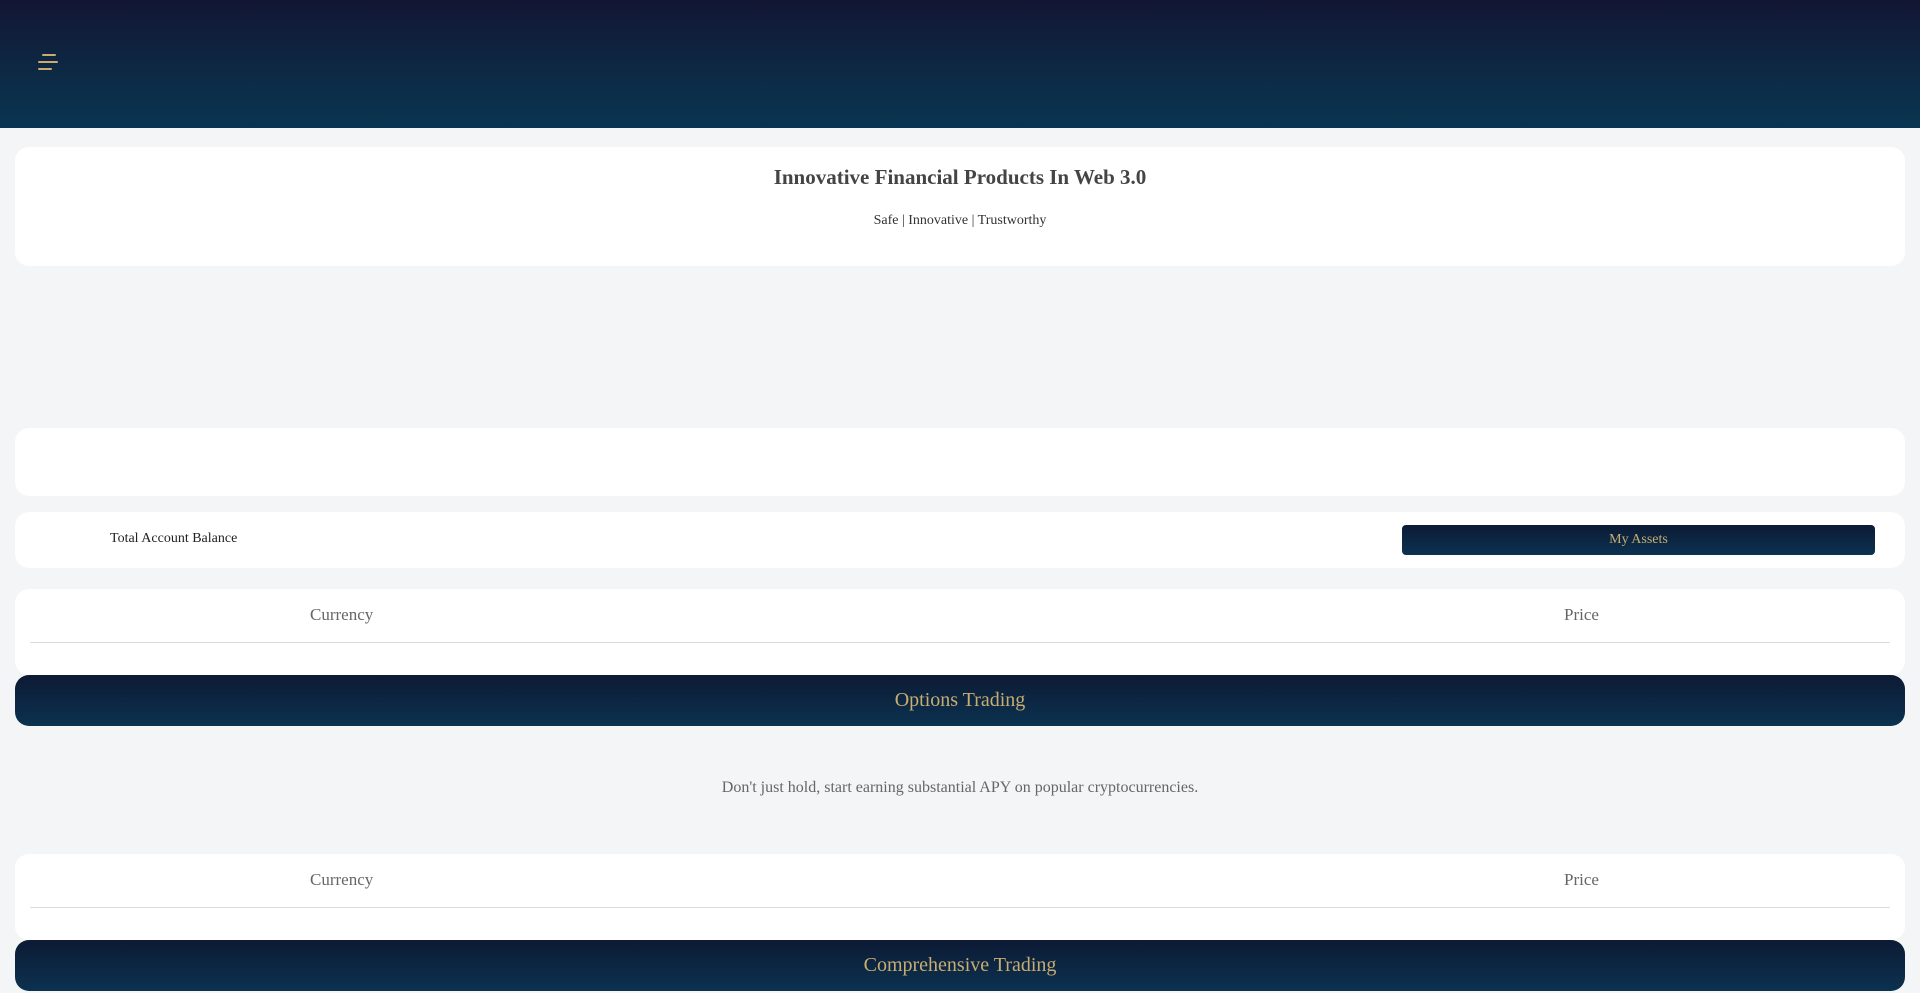 Image resolution: width=1920 pixels, height=993 pixels. Describe the element at coordinates (960, 700) in the screenshot. I see `options-trading-banner: Options Trading` at that location.